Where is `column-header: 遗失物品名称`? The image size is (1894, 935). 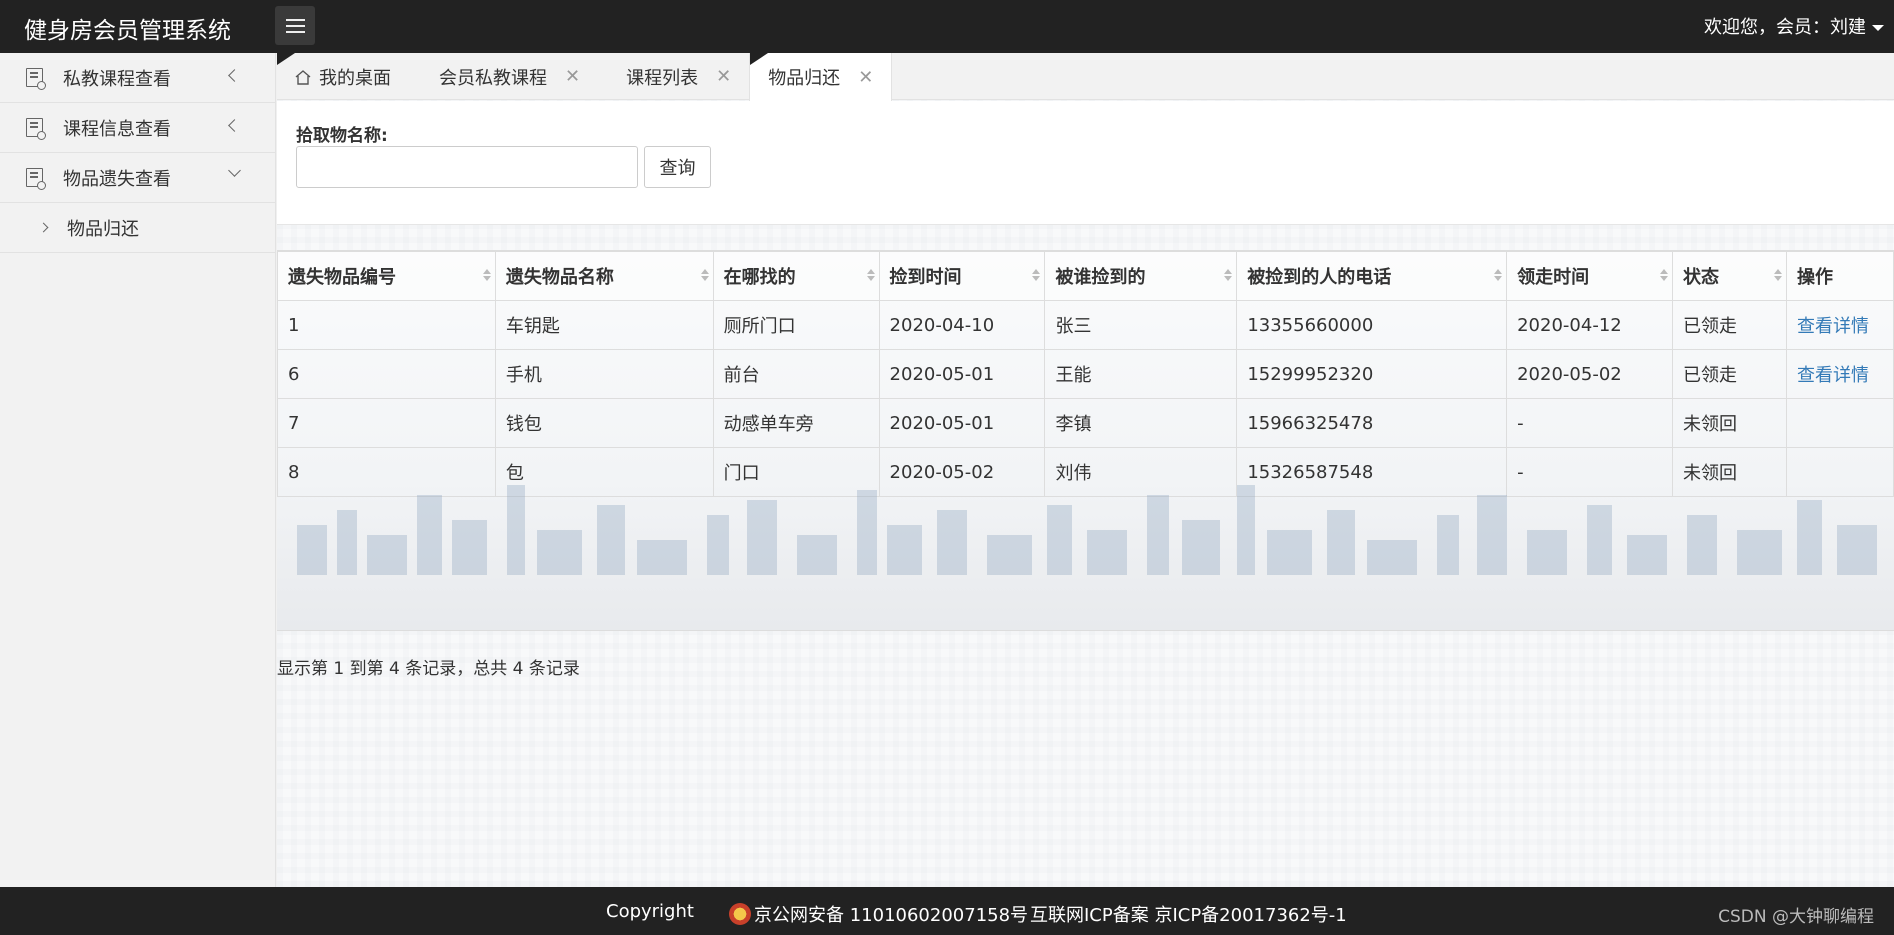 column-header: 遗失物品名称 is located at coordinates (604, 276).